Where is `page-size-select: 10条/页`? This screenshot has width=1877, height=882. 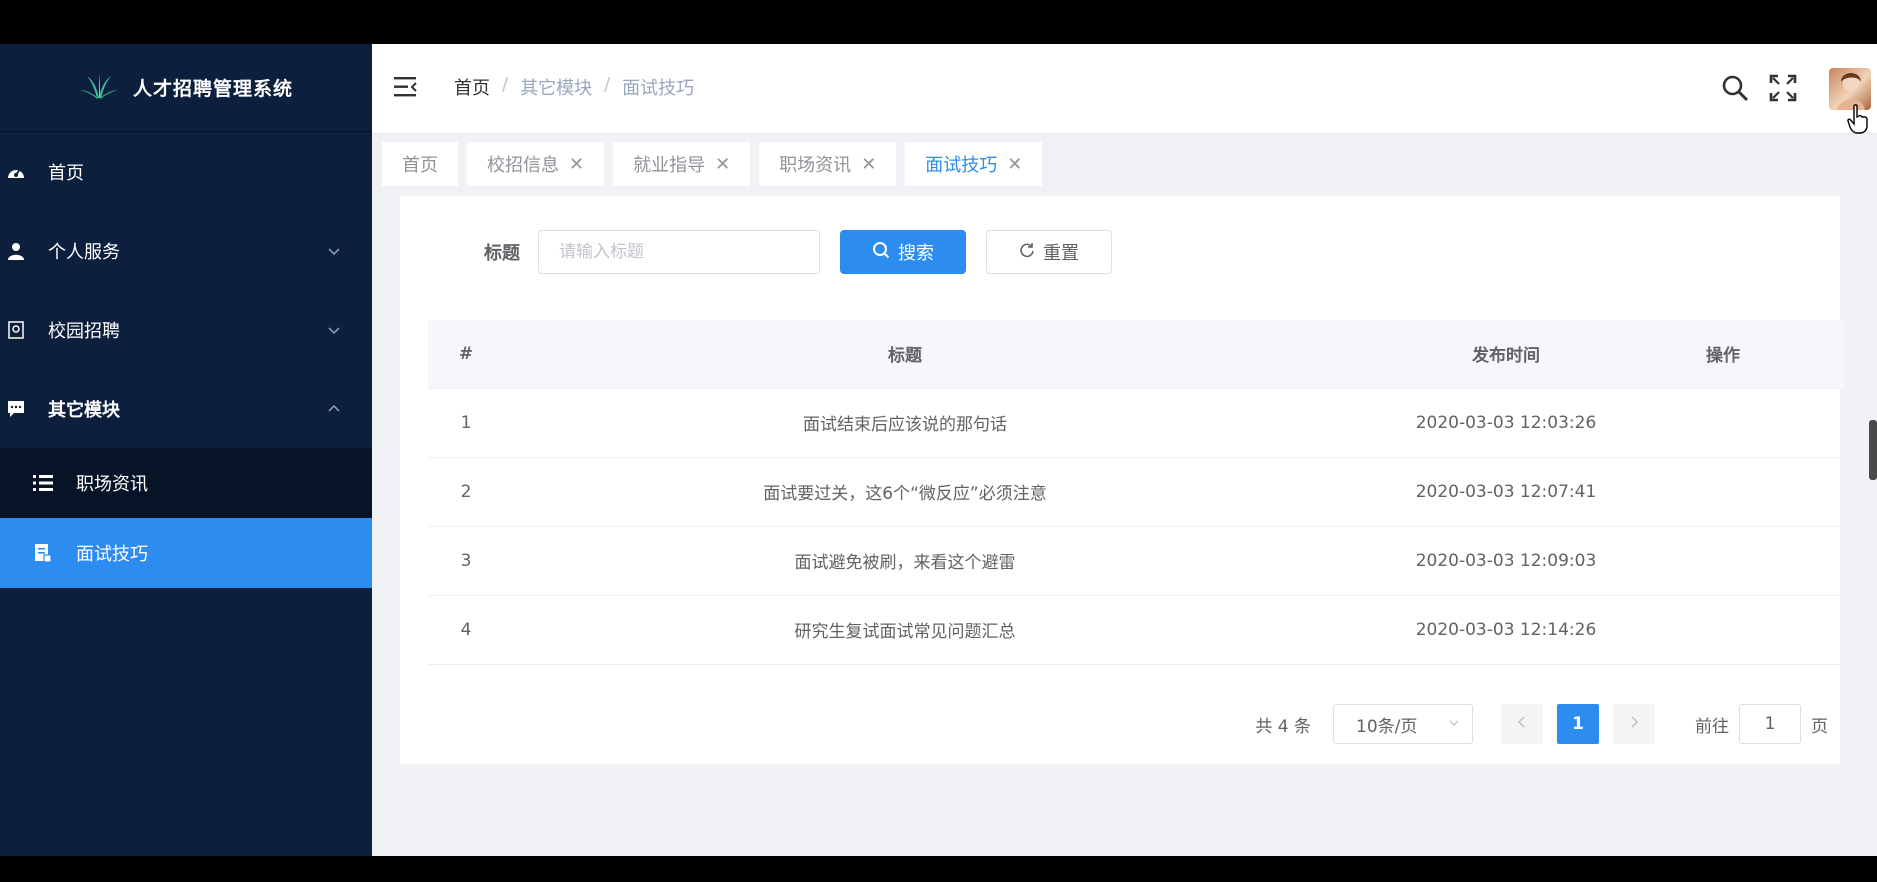 page-size-select: 10条/页 is located at coordinates (1403, 724).